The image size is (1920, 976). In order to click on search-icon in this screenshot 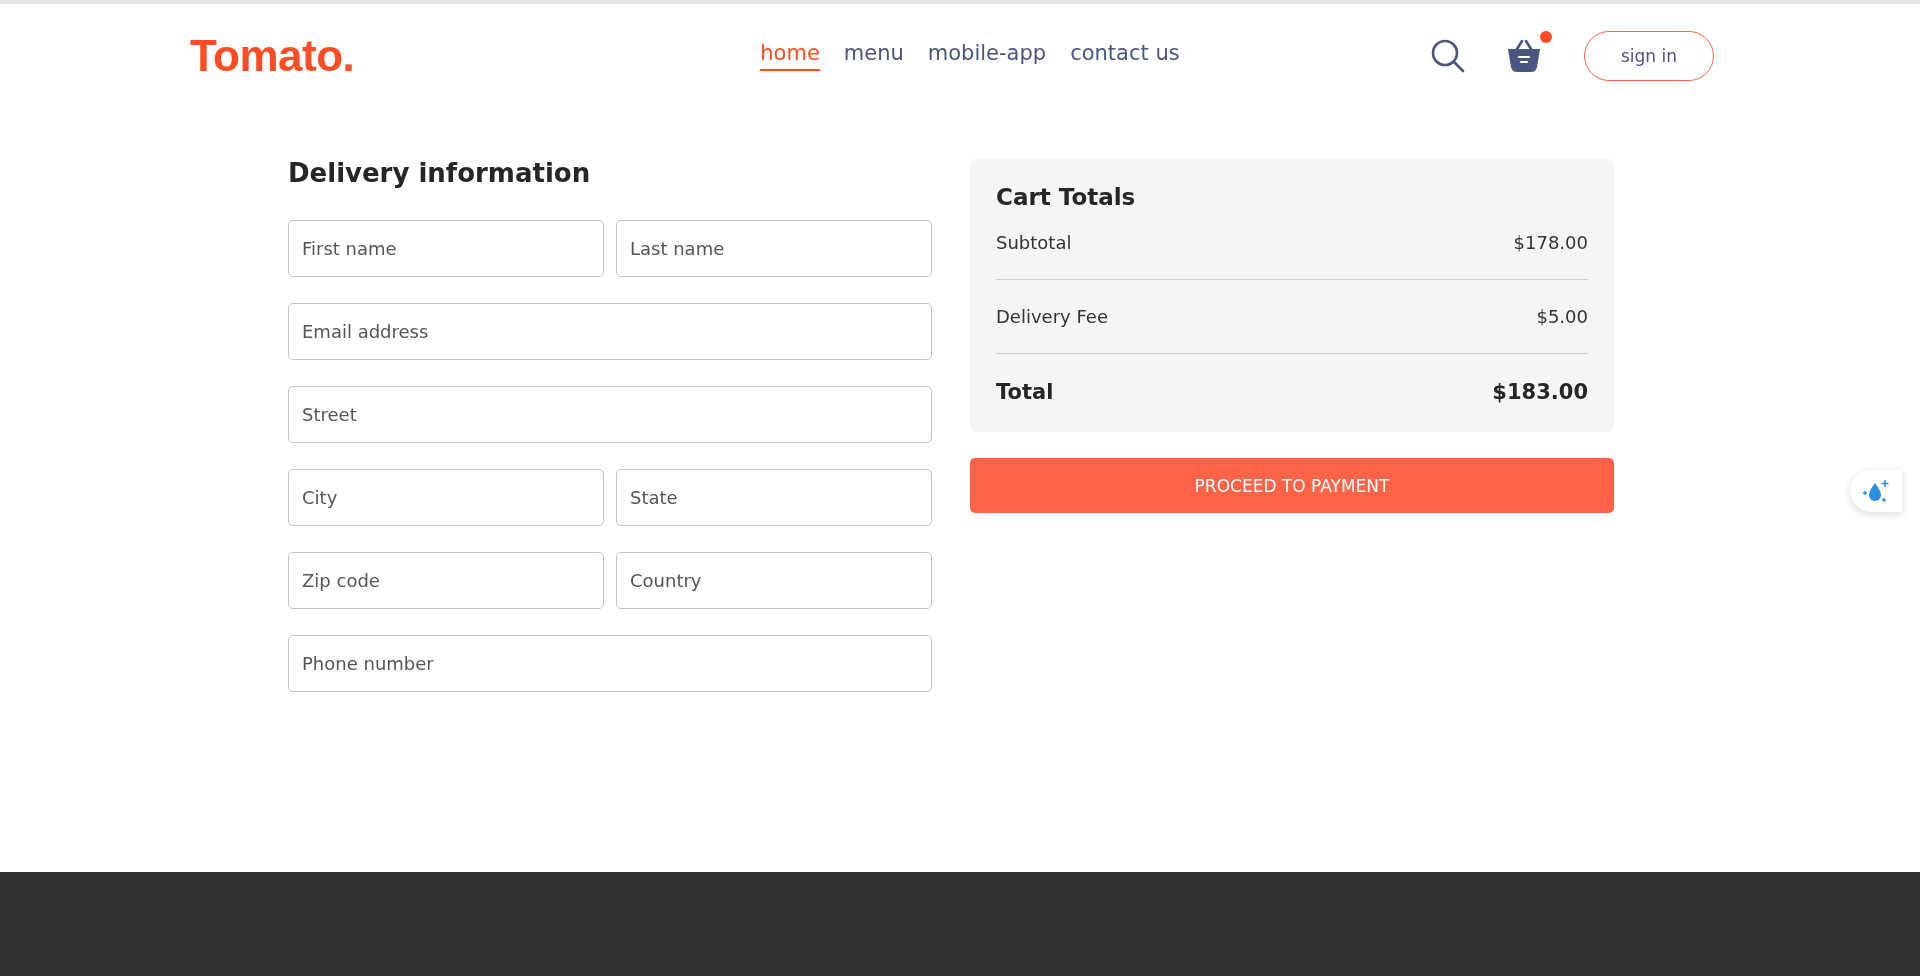, I will do `click(1447, 56)`.